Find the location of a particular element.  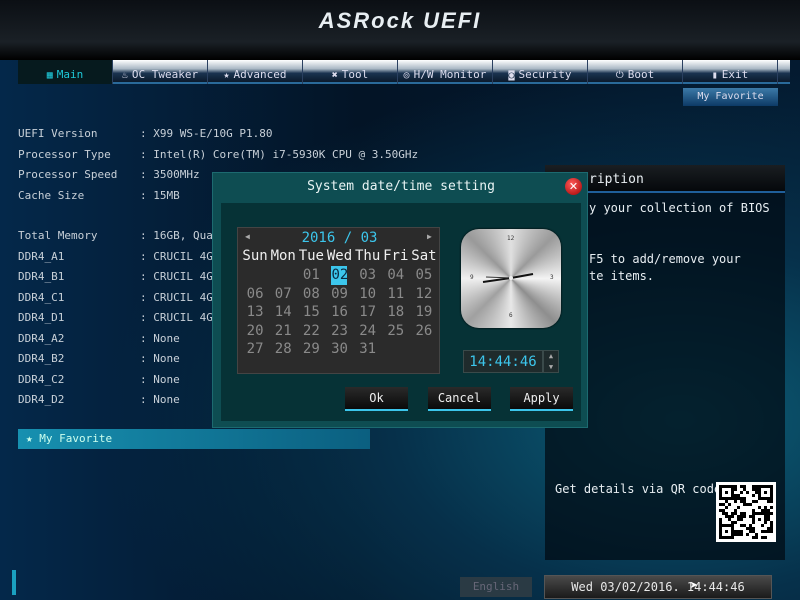

time-input: 14:44:46 is located at coordinates (503, 361).